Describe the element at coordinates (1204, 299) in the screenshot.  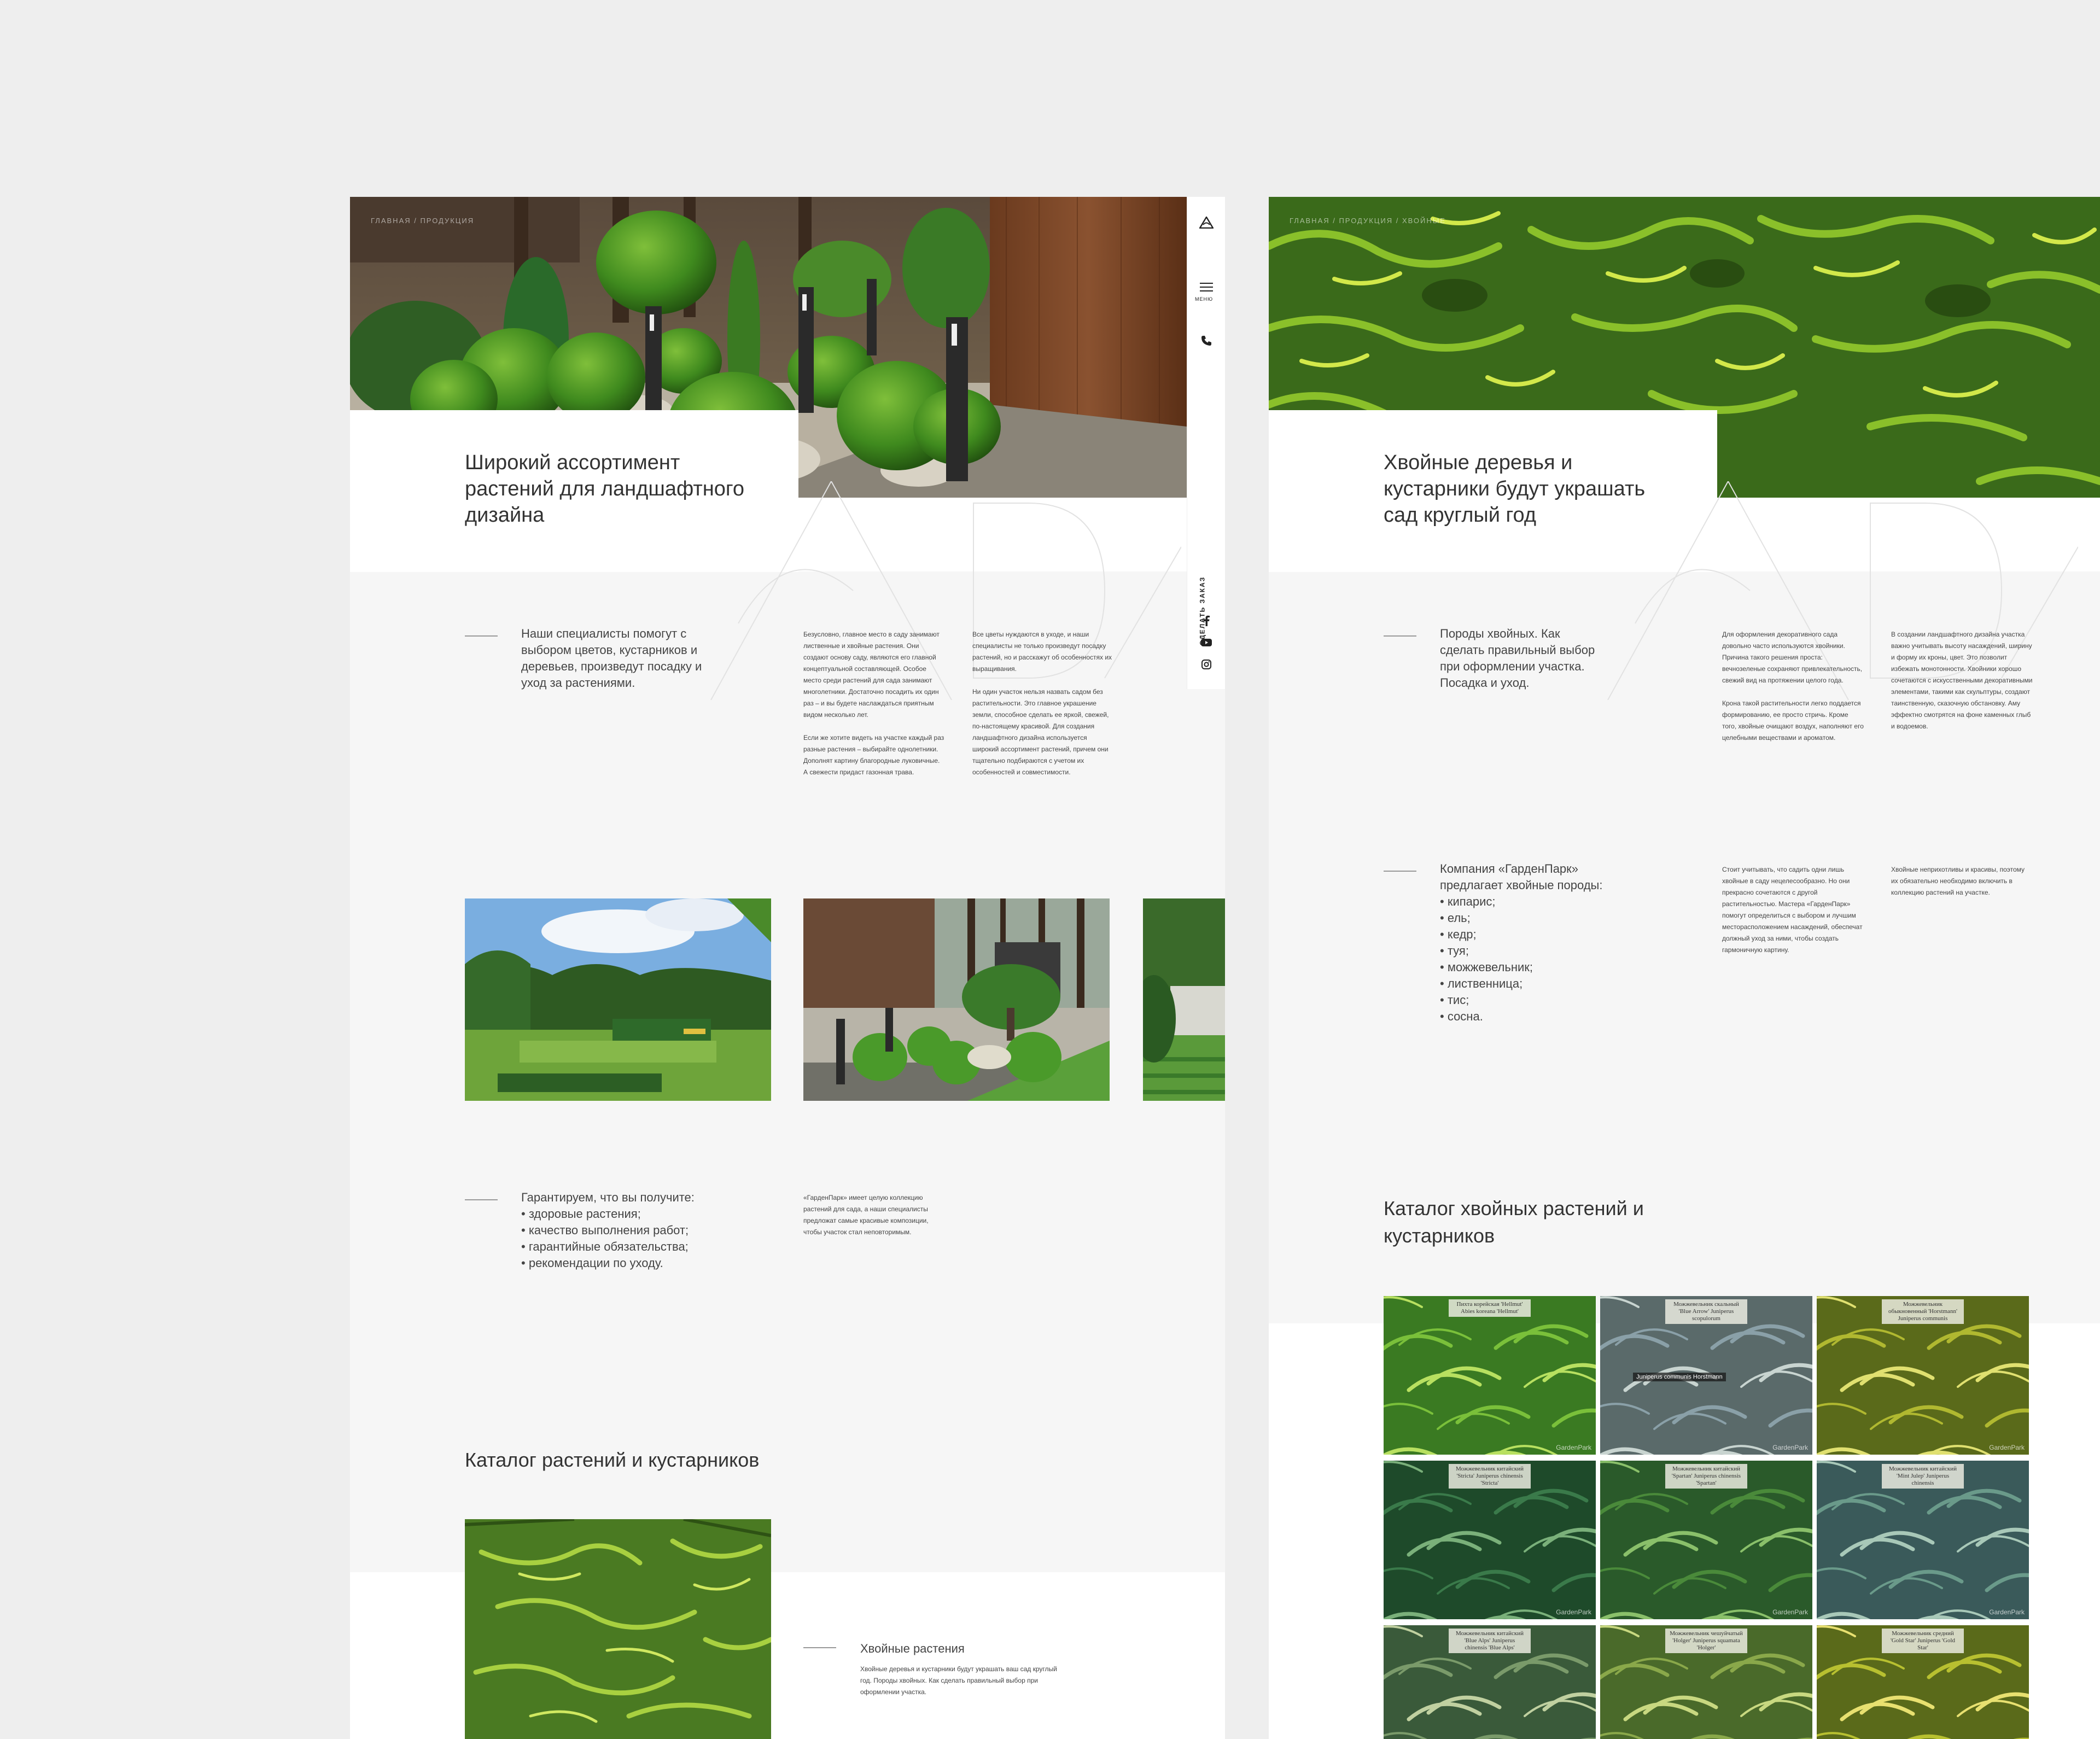
I see `menu-label: МЕНЮ` at that location.